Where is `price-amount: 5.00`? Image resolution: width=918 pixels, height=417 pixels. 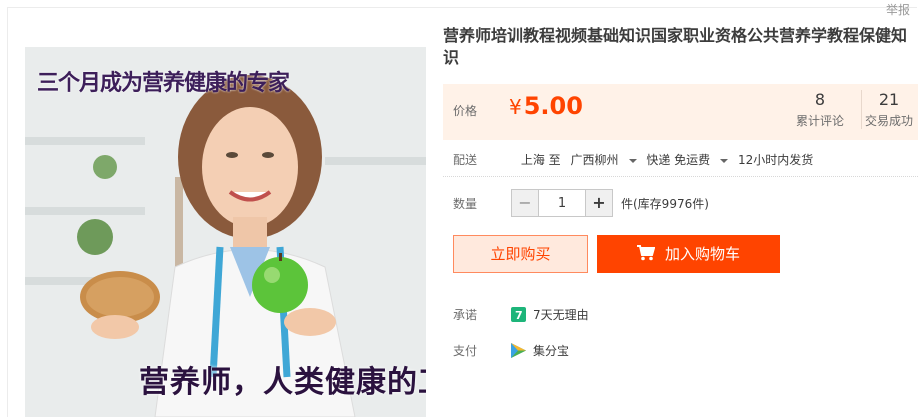
price-amount: 5.00 is located at coordinates (553, 106).